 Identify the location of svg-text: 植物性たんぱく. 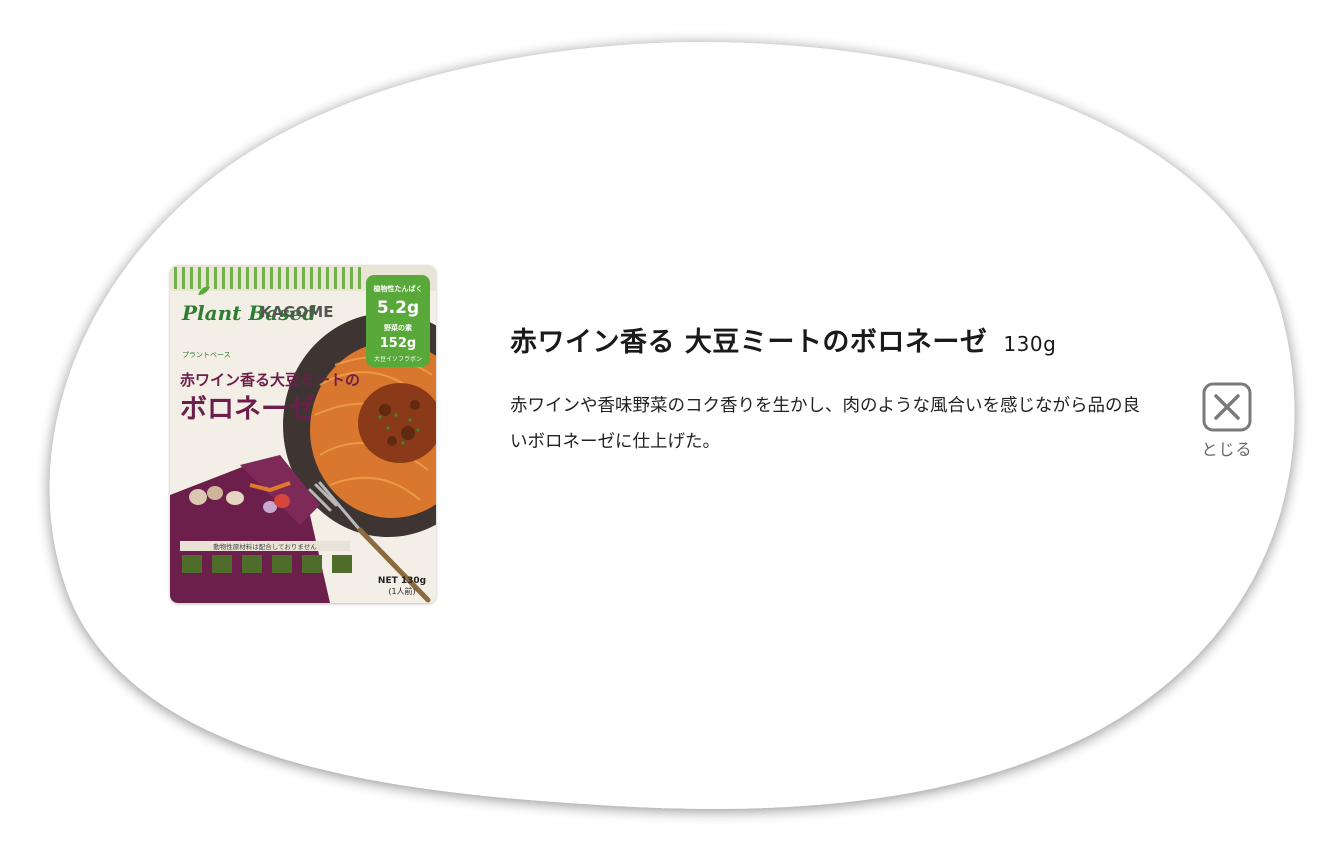
(398, 288).